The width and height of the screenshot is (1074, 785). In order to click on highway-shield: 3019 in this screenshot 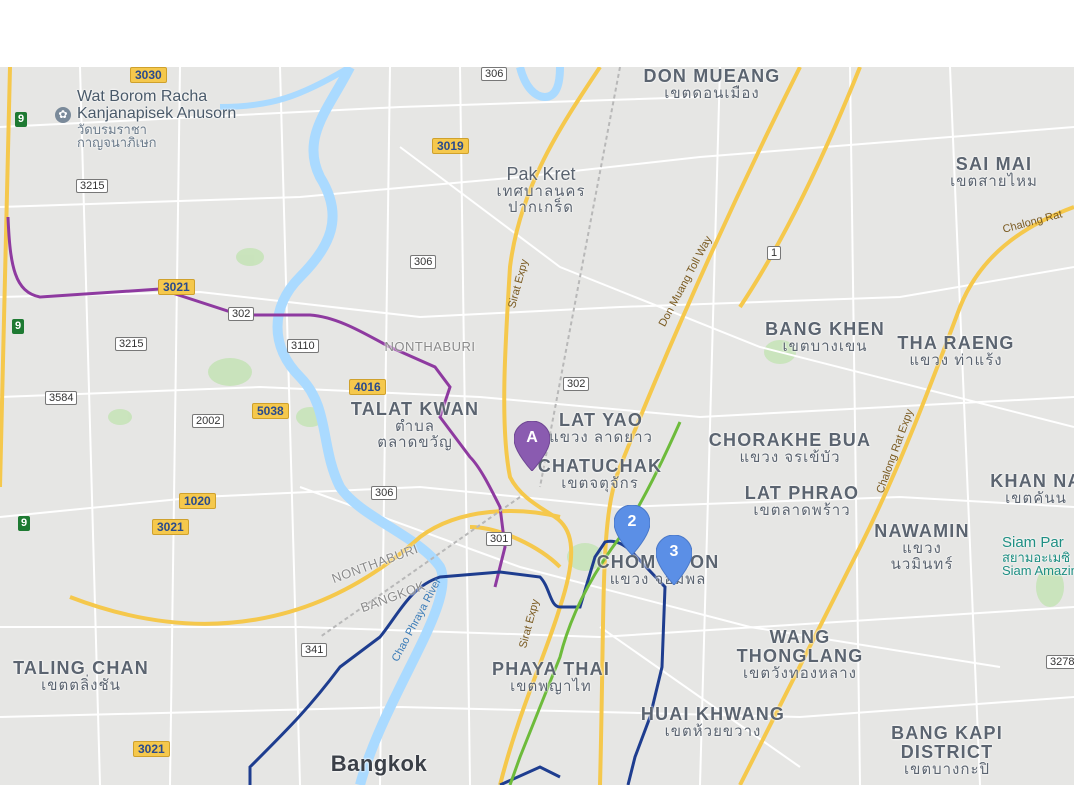, I will do `click(450, 146)`.